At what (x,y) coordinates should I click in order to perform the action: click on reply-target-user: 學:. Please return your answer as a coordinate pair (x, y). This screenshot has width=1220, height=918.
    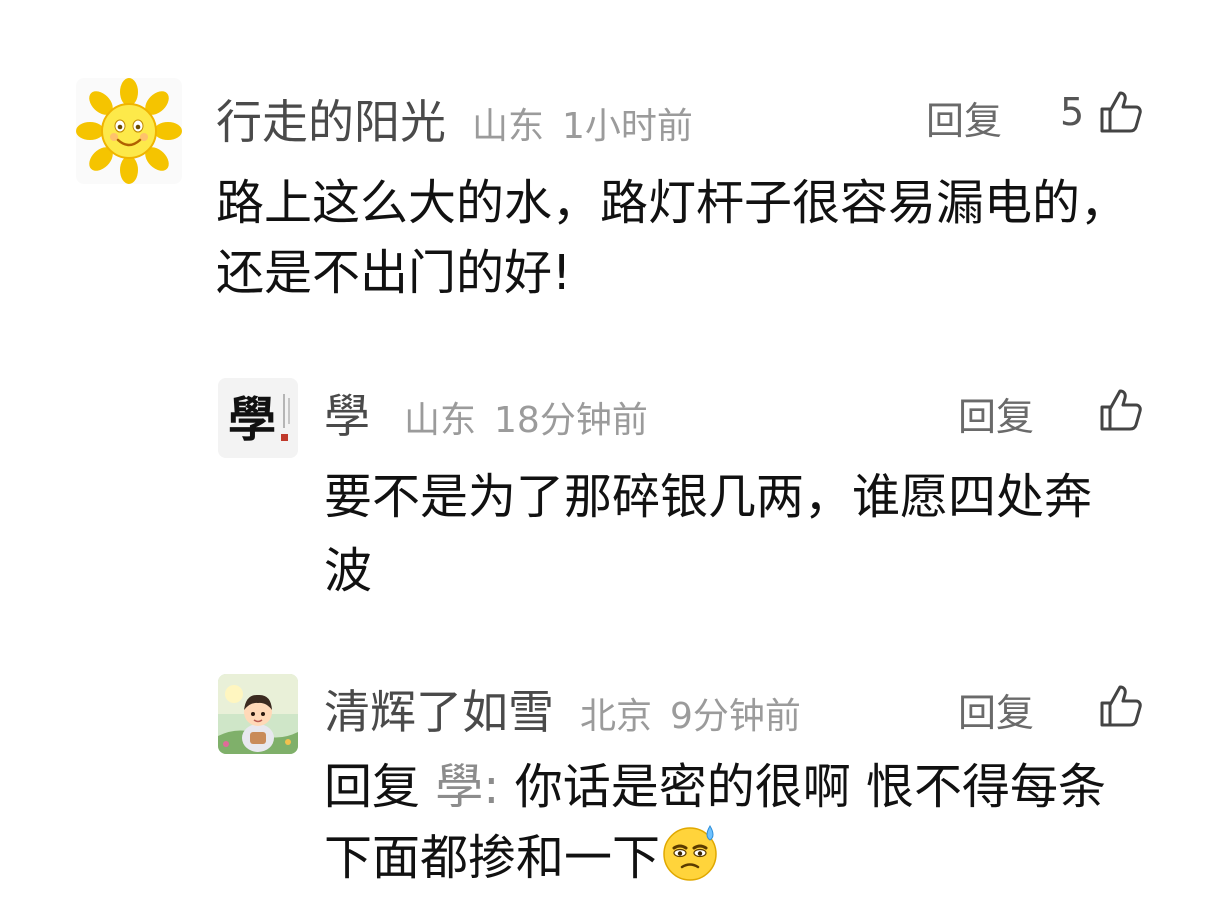
    Looking at the image, I should click on (467, 787).